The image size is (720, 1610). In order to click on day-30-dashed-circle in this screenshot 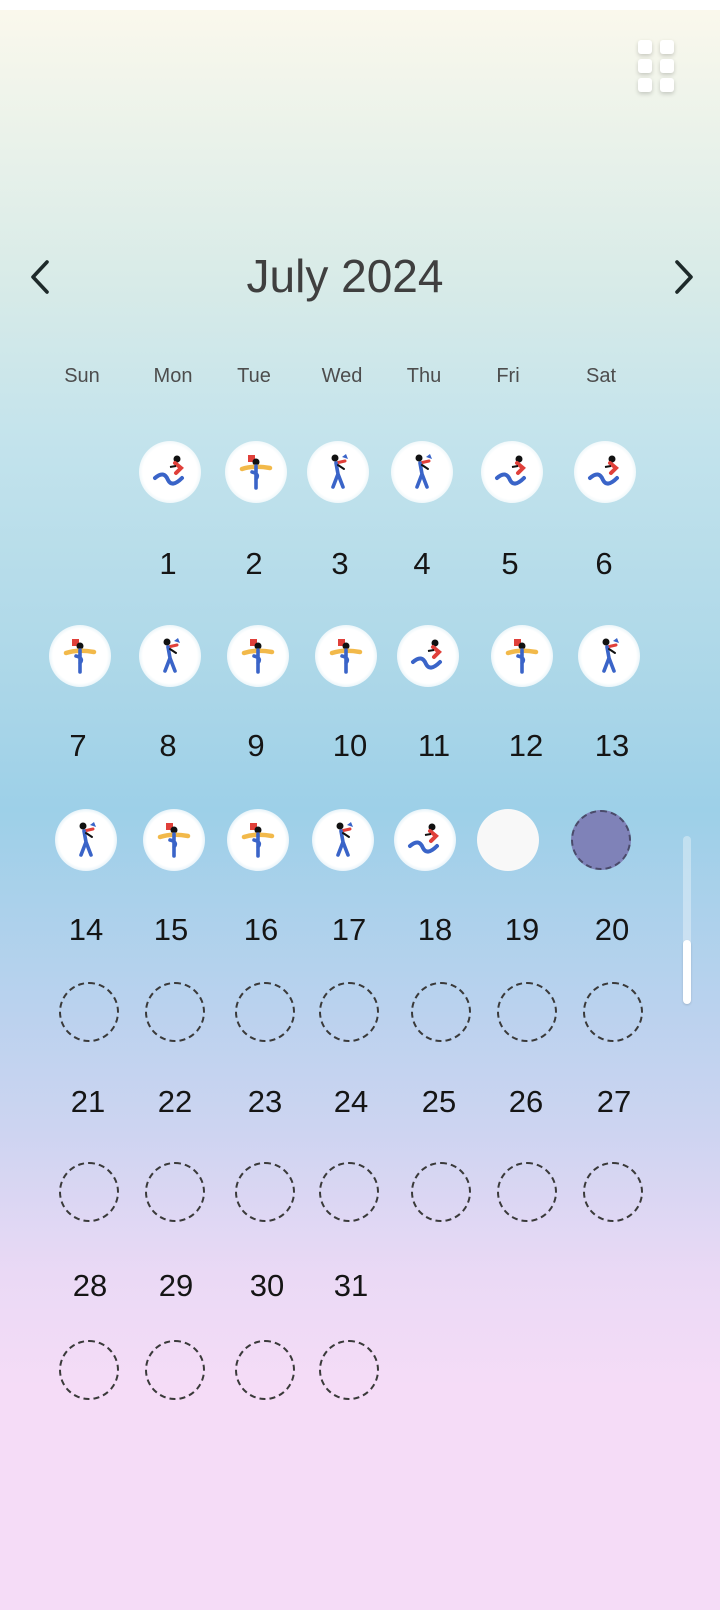, I will do `click(265, 1370)`.